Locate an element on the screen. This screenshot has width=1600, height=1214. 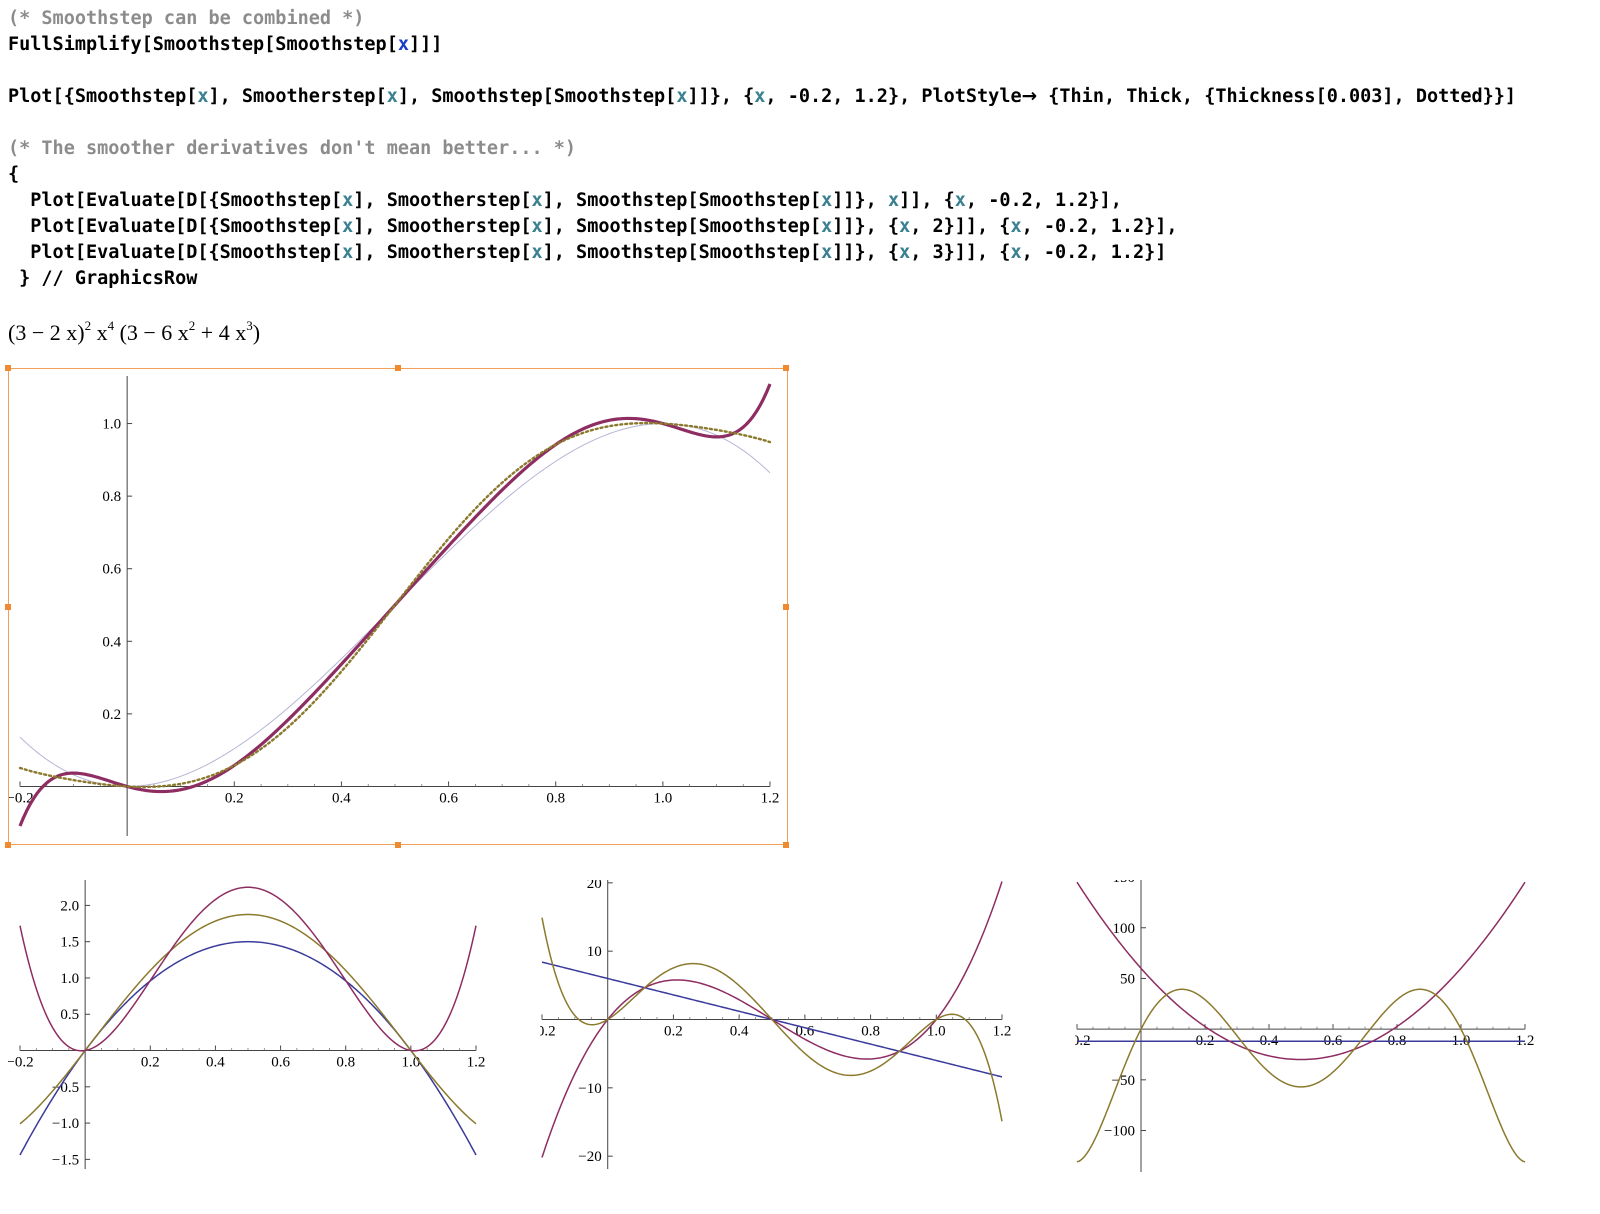
y-tick-label: 50 is located at coordinates (1127, 979).